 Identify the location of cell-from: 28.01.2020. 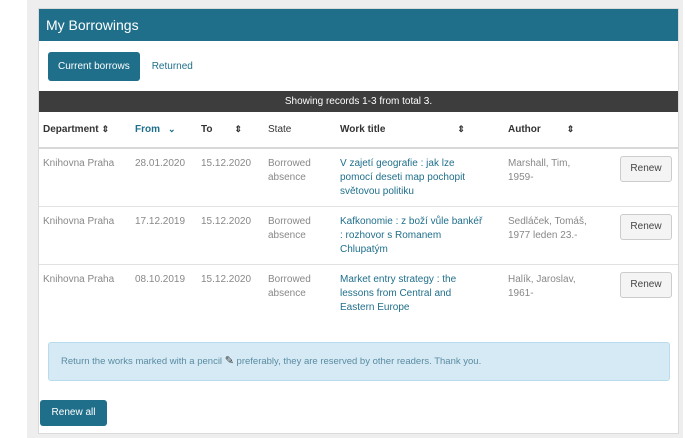
(164, 176).